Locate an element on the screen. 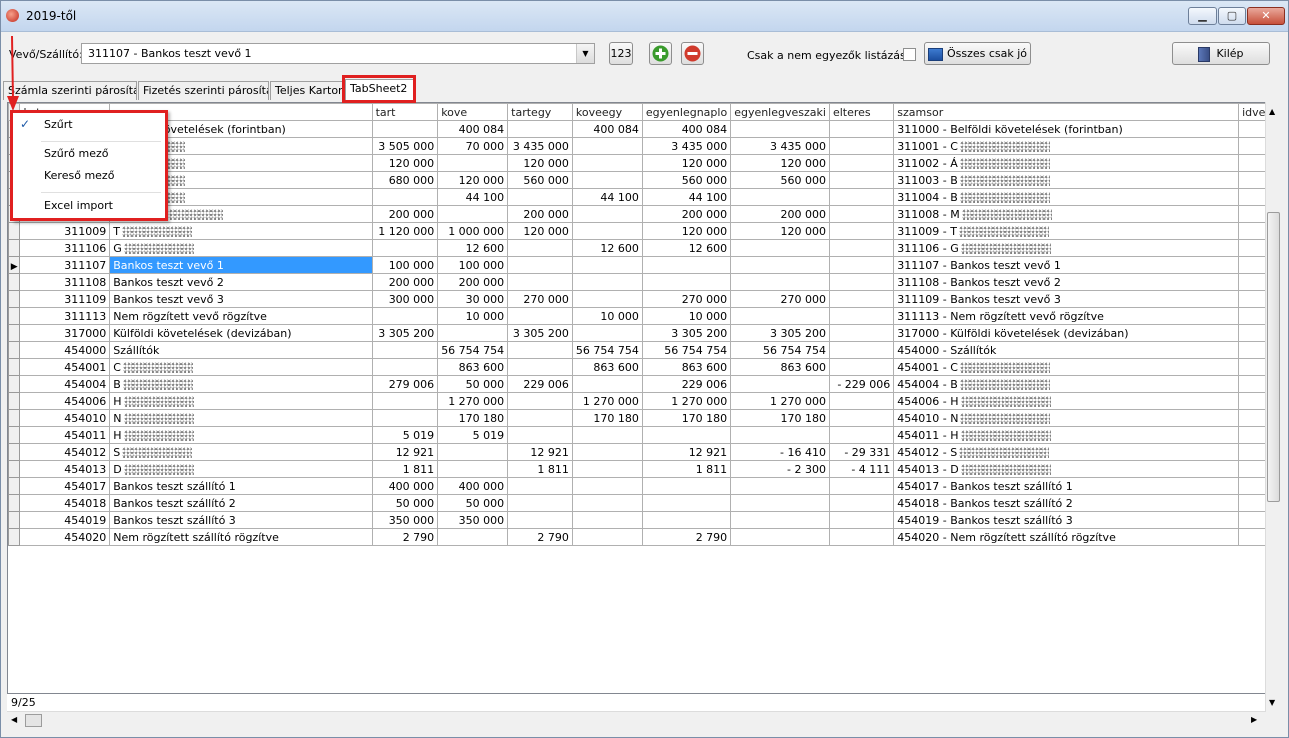 This screenshot has width=1289, height=738. cell-tart: 200 000 is located at coordinates (405, 214).